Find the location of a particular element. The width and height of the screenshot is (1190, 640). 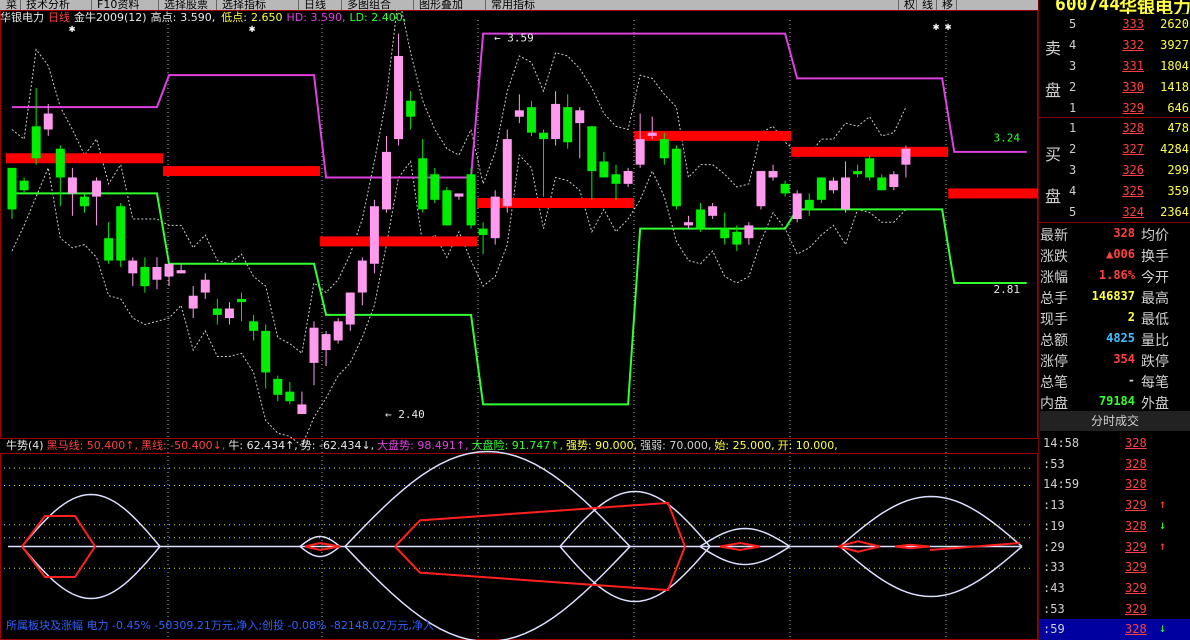

level-number: 4 is located at coordinates (1073, 191).